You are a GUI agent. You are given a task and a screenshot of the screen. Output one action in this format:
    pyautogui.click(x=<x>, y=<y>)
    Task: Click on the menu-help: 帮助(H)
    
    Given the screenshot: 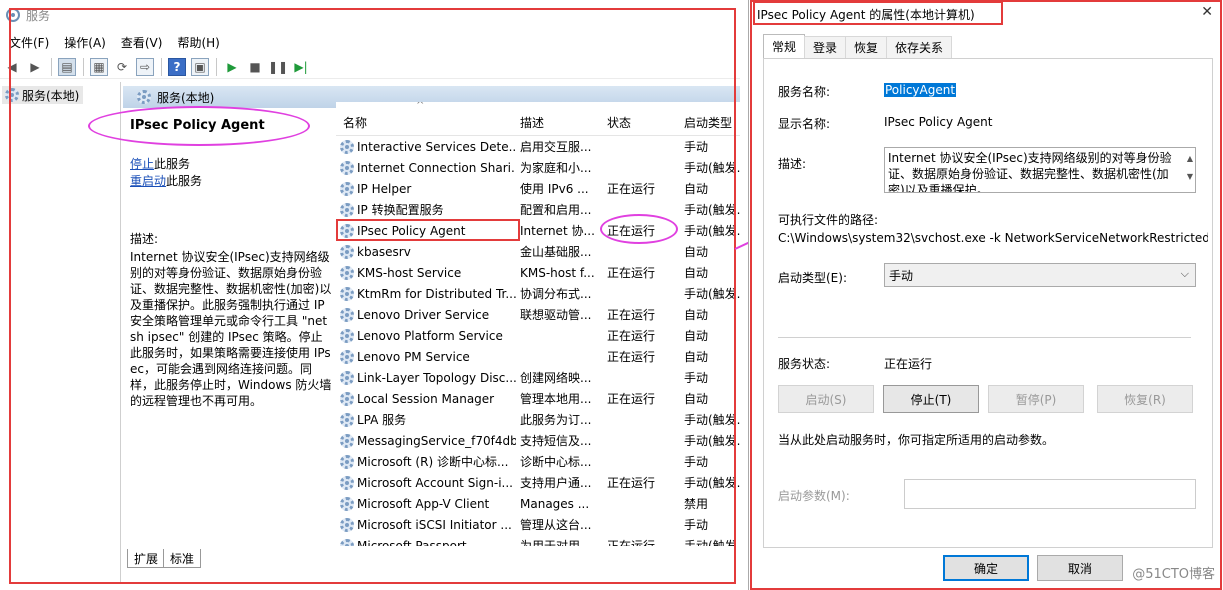 What is the action you would take?
    pyautogui.click(x=198, y=42)
    